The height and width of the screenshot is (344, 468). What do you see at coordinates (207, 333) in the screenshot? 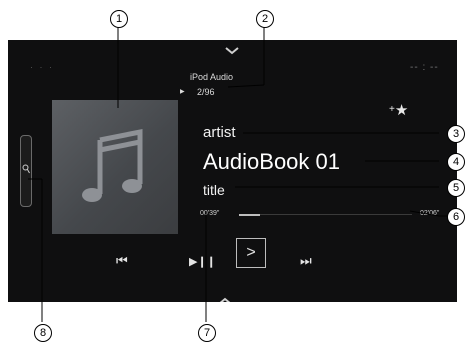
I see `callout-7: 7` at bounding box center [207, 333].